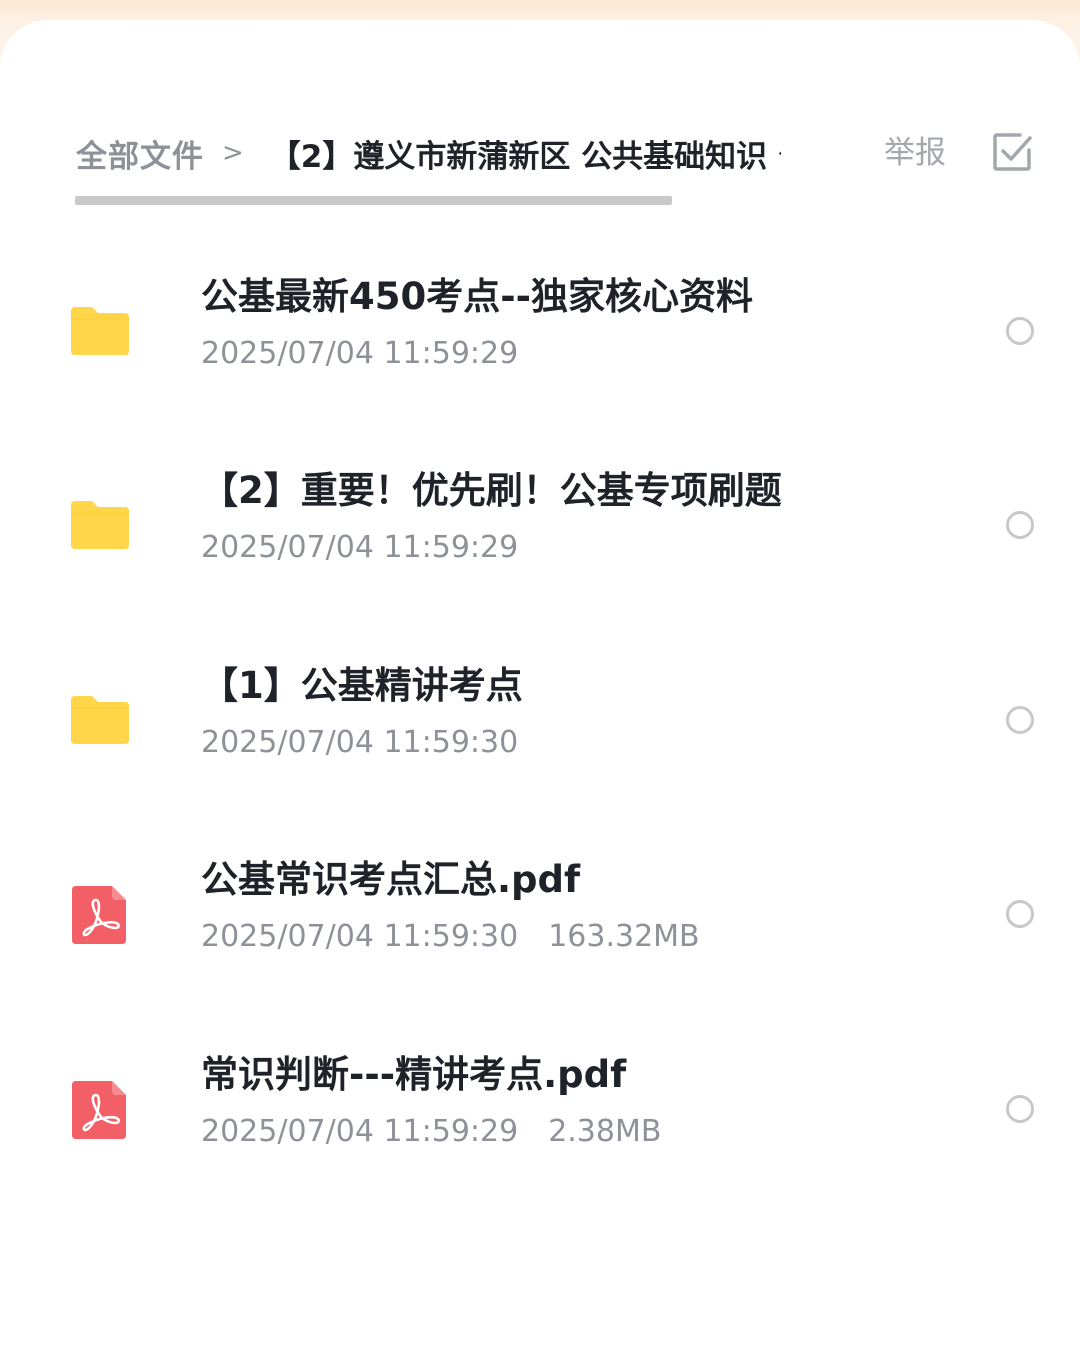  I want to click on header: 全部文件 > 【2】遵义市新蒲新区 公共基础知识 公 举报, so click(540, 120).